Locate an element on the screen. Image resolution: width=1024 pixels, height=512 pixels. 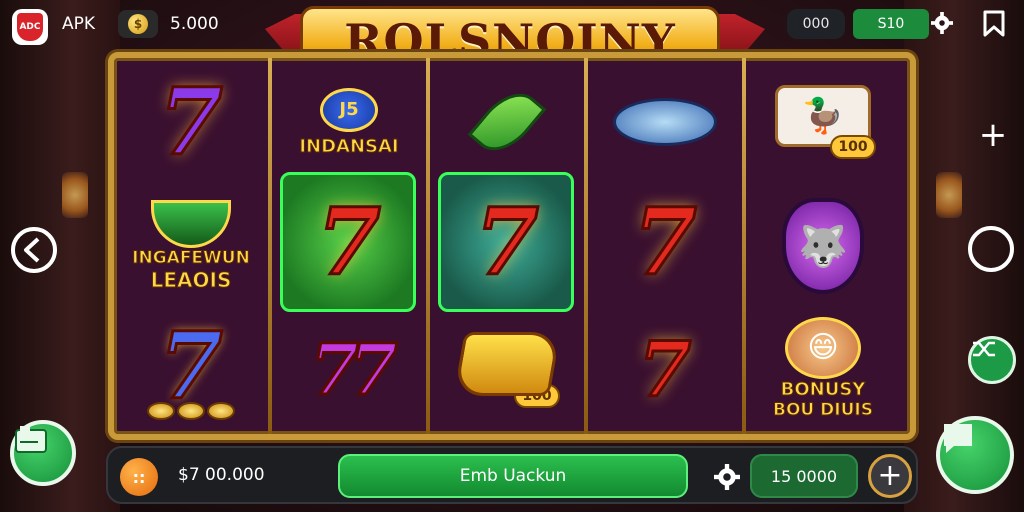
chat-bubble-icon is located at coordinates (958, 438).